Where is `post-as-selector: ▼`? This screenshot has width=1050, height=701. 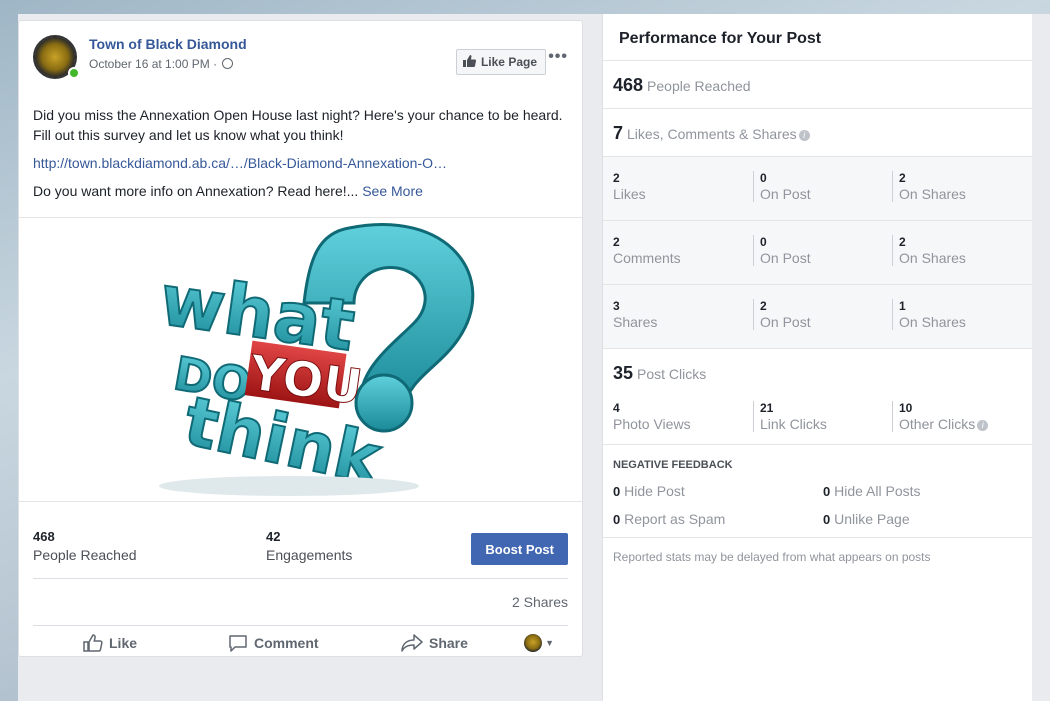
post-as-selector: ▼ is located at coordinates (539, 643).